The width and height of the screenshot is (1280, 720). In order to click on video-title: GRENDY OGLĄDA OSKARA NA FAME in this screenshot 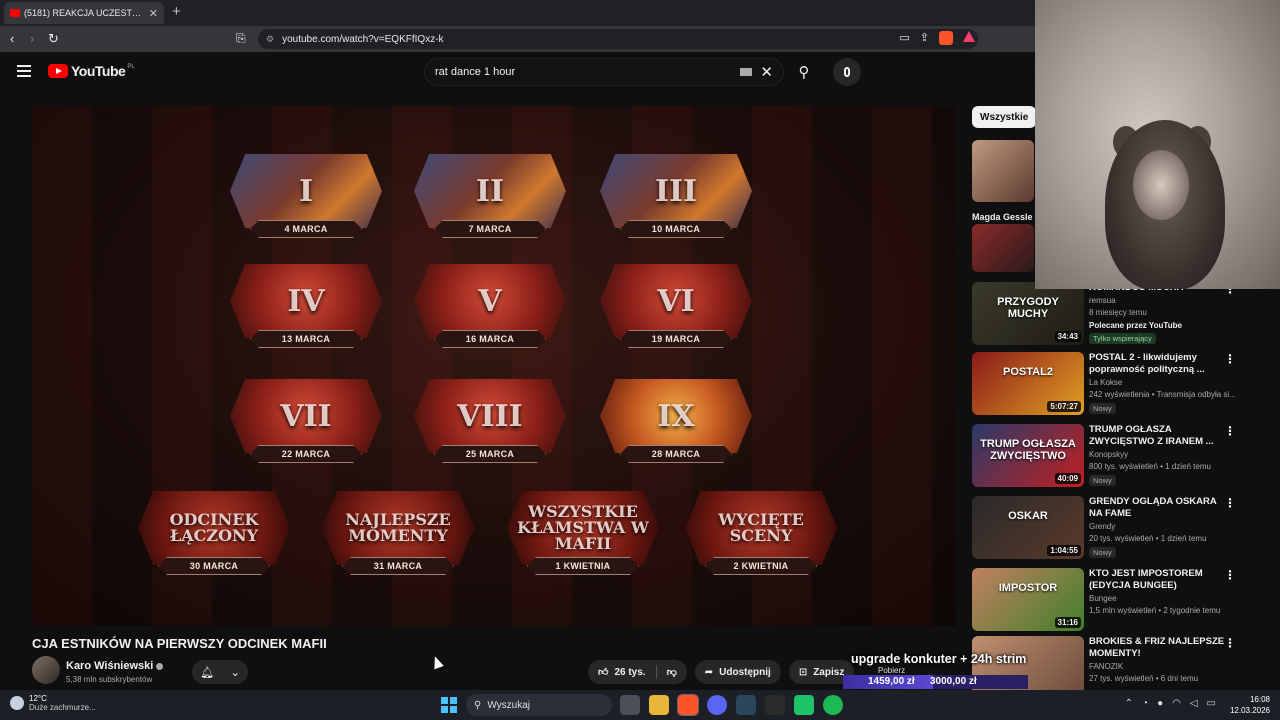, I will do `click(1159, 508)`.